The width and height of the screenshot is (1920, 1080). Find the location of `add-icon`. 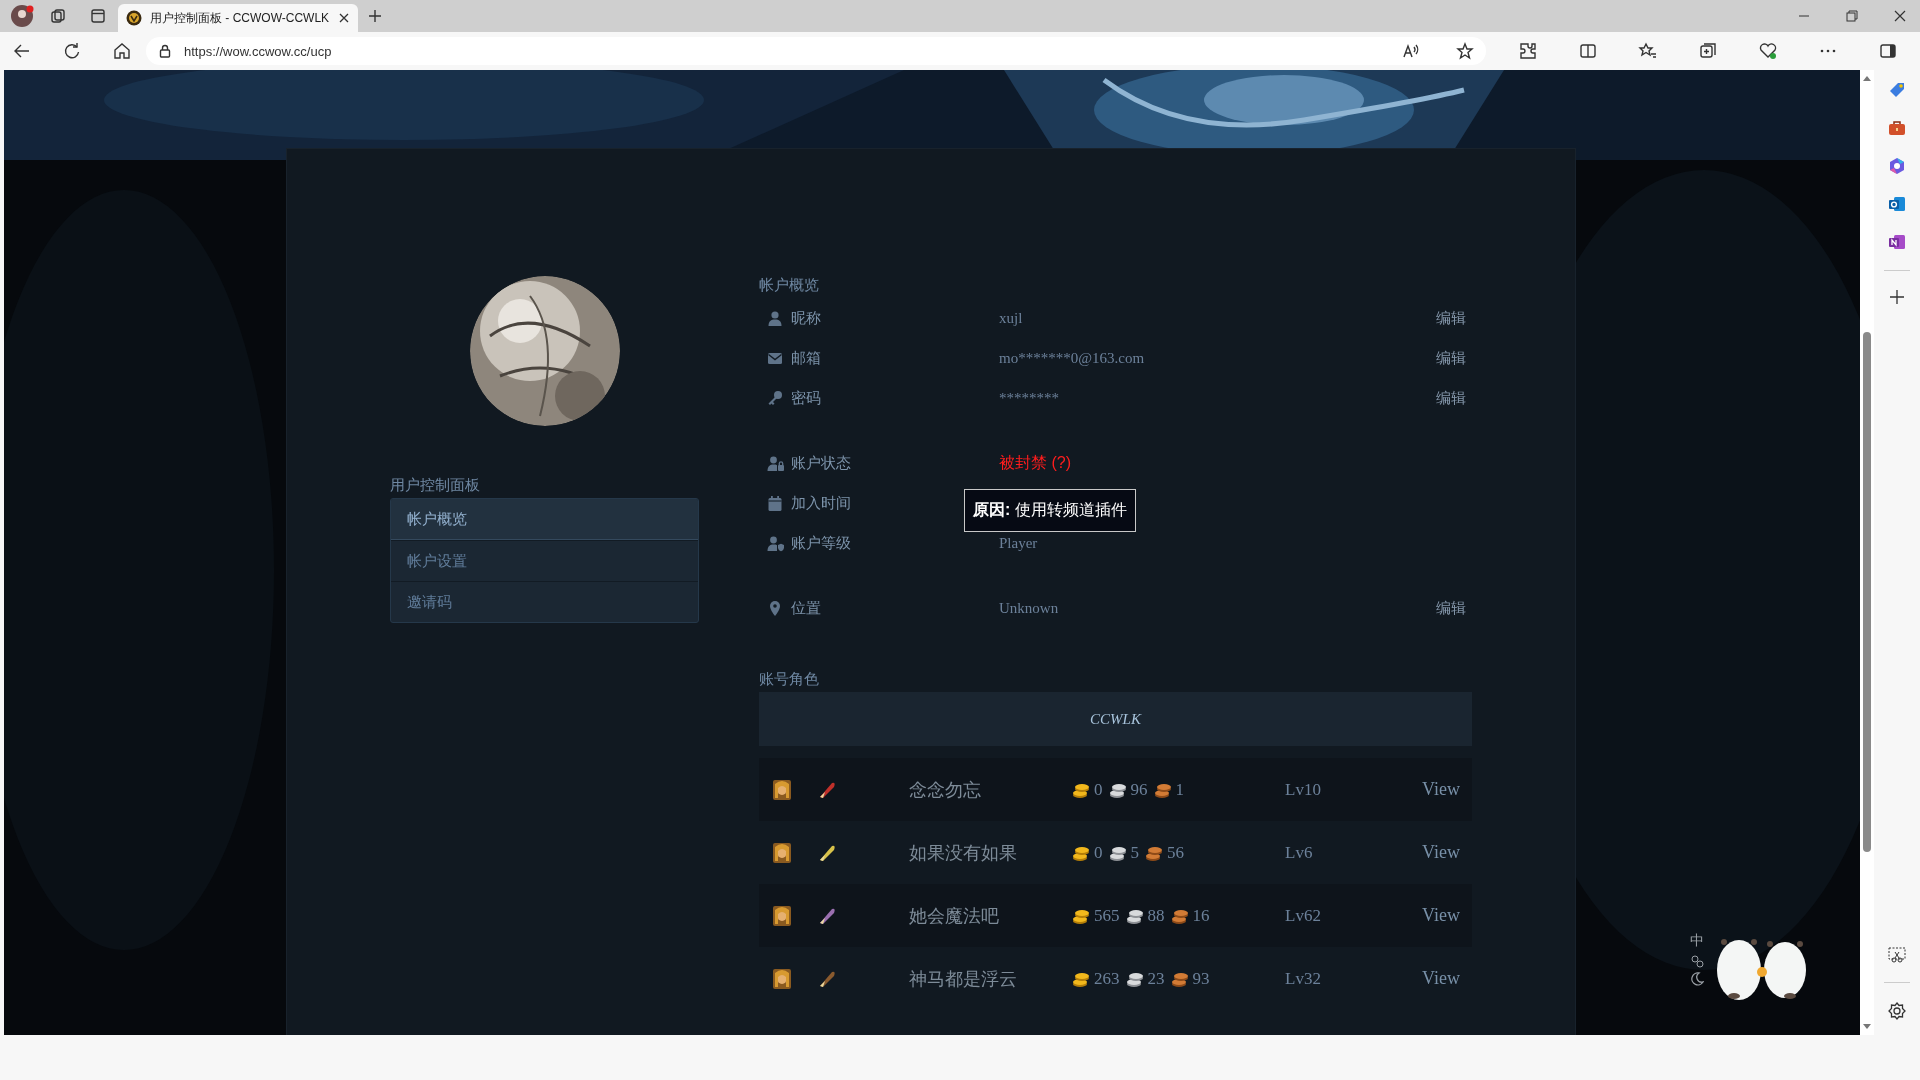

add-icon is located at coordinates (1897, 297).